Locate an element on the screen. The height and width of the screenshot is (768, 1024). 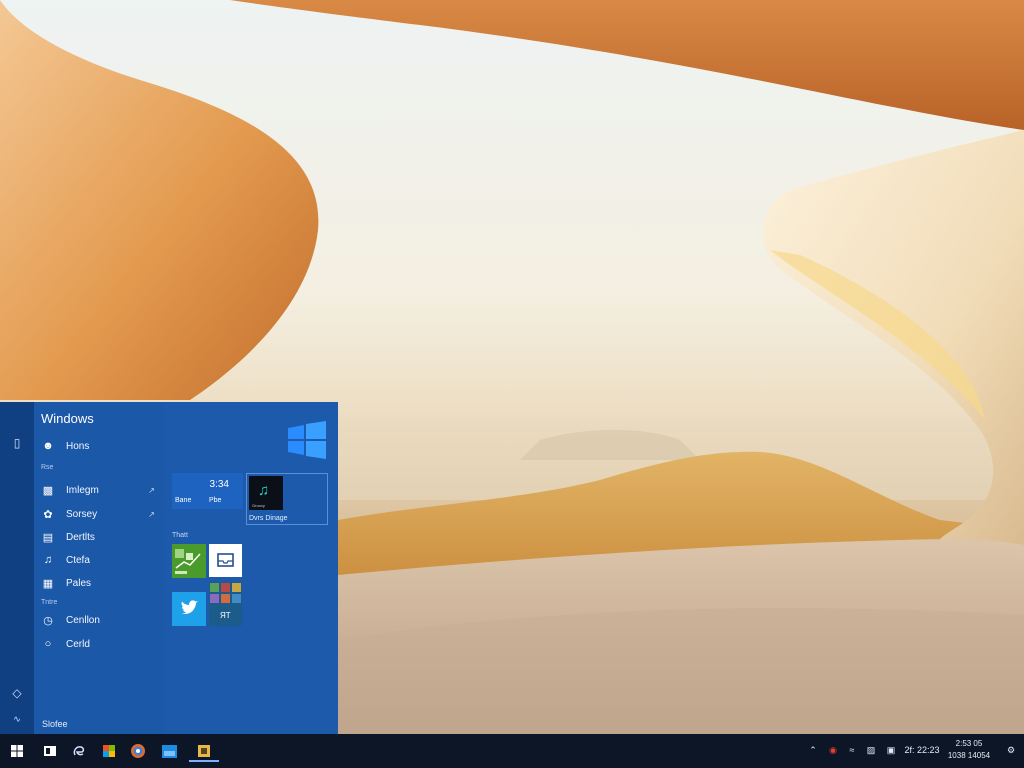
start-menu-title: Windows is located at coordinates (67, 418).